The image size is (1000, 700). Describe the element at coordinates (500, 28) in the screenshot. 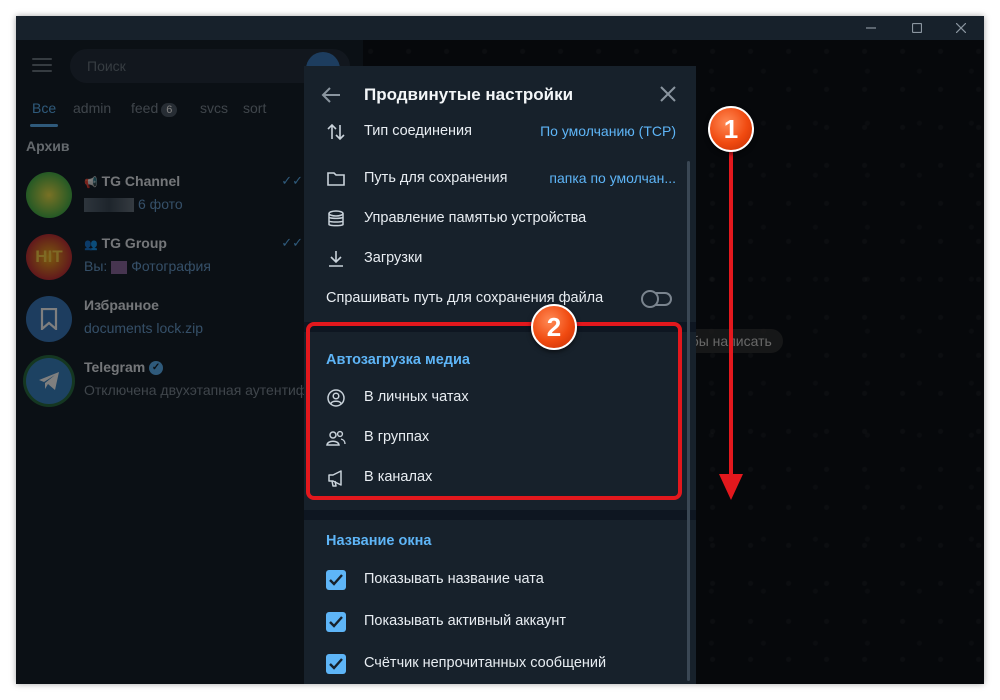

I see `title-bar` at that location.